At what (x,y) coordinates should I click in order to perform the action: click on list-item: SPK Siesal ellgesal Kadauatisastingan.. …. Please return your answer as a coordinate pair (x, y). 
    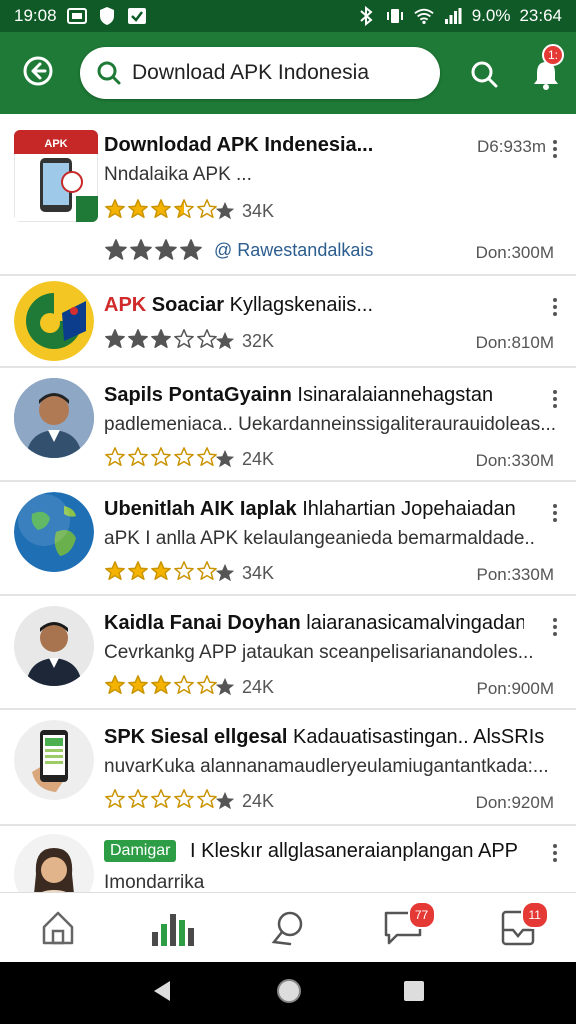
    Looking at the image, I should click on (288, 768).